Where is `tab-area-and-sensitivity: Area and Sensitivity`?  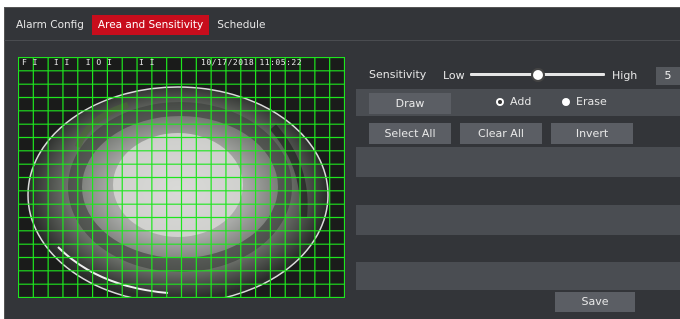 tab-area-and-sensitivity: Area and Sensitivity is located at coordinates (150, 25).